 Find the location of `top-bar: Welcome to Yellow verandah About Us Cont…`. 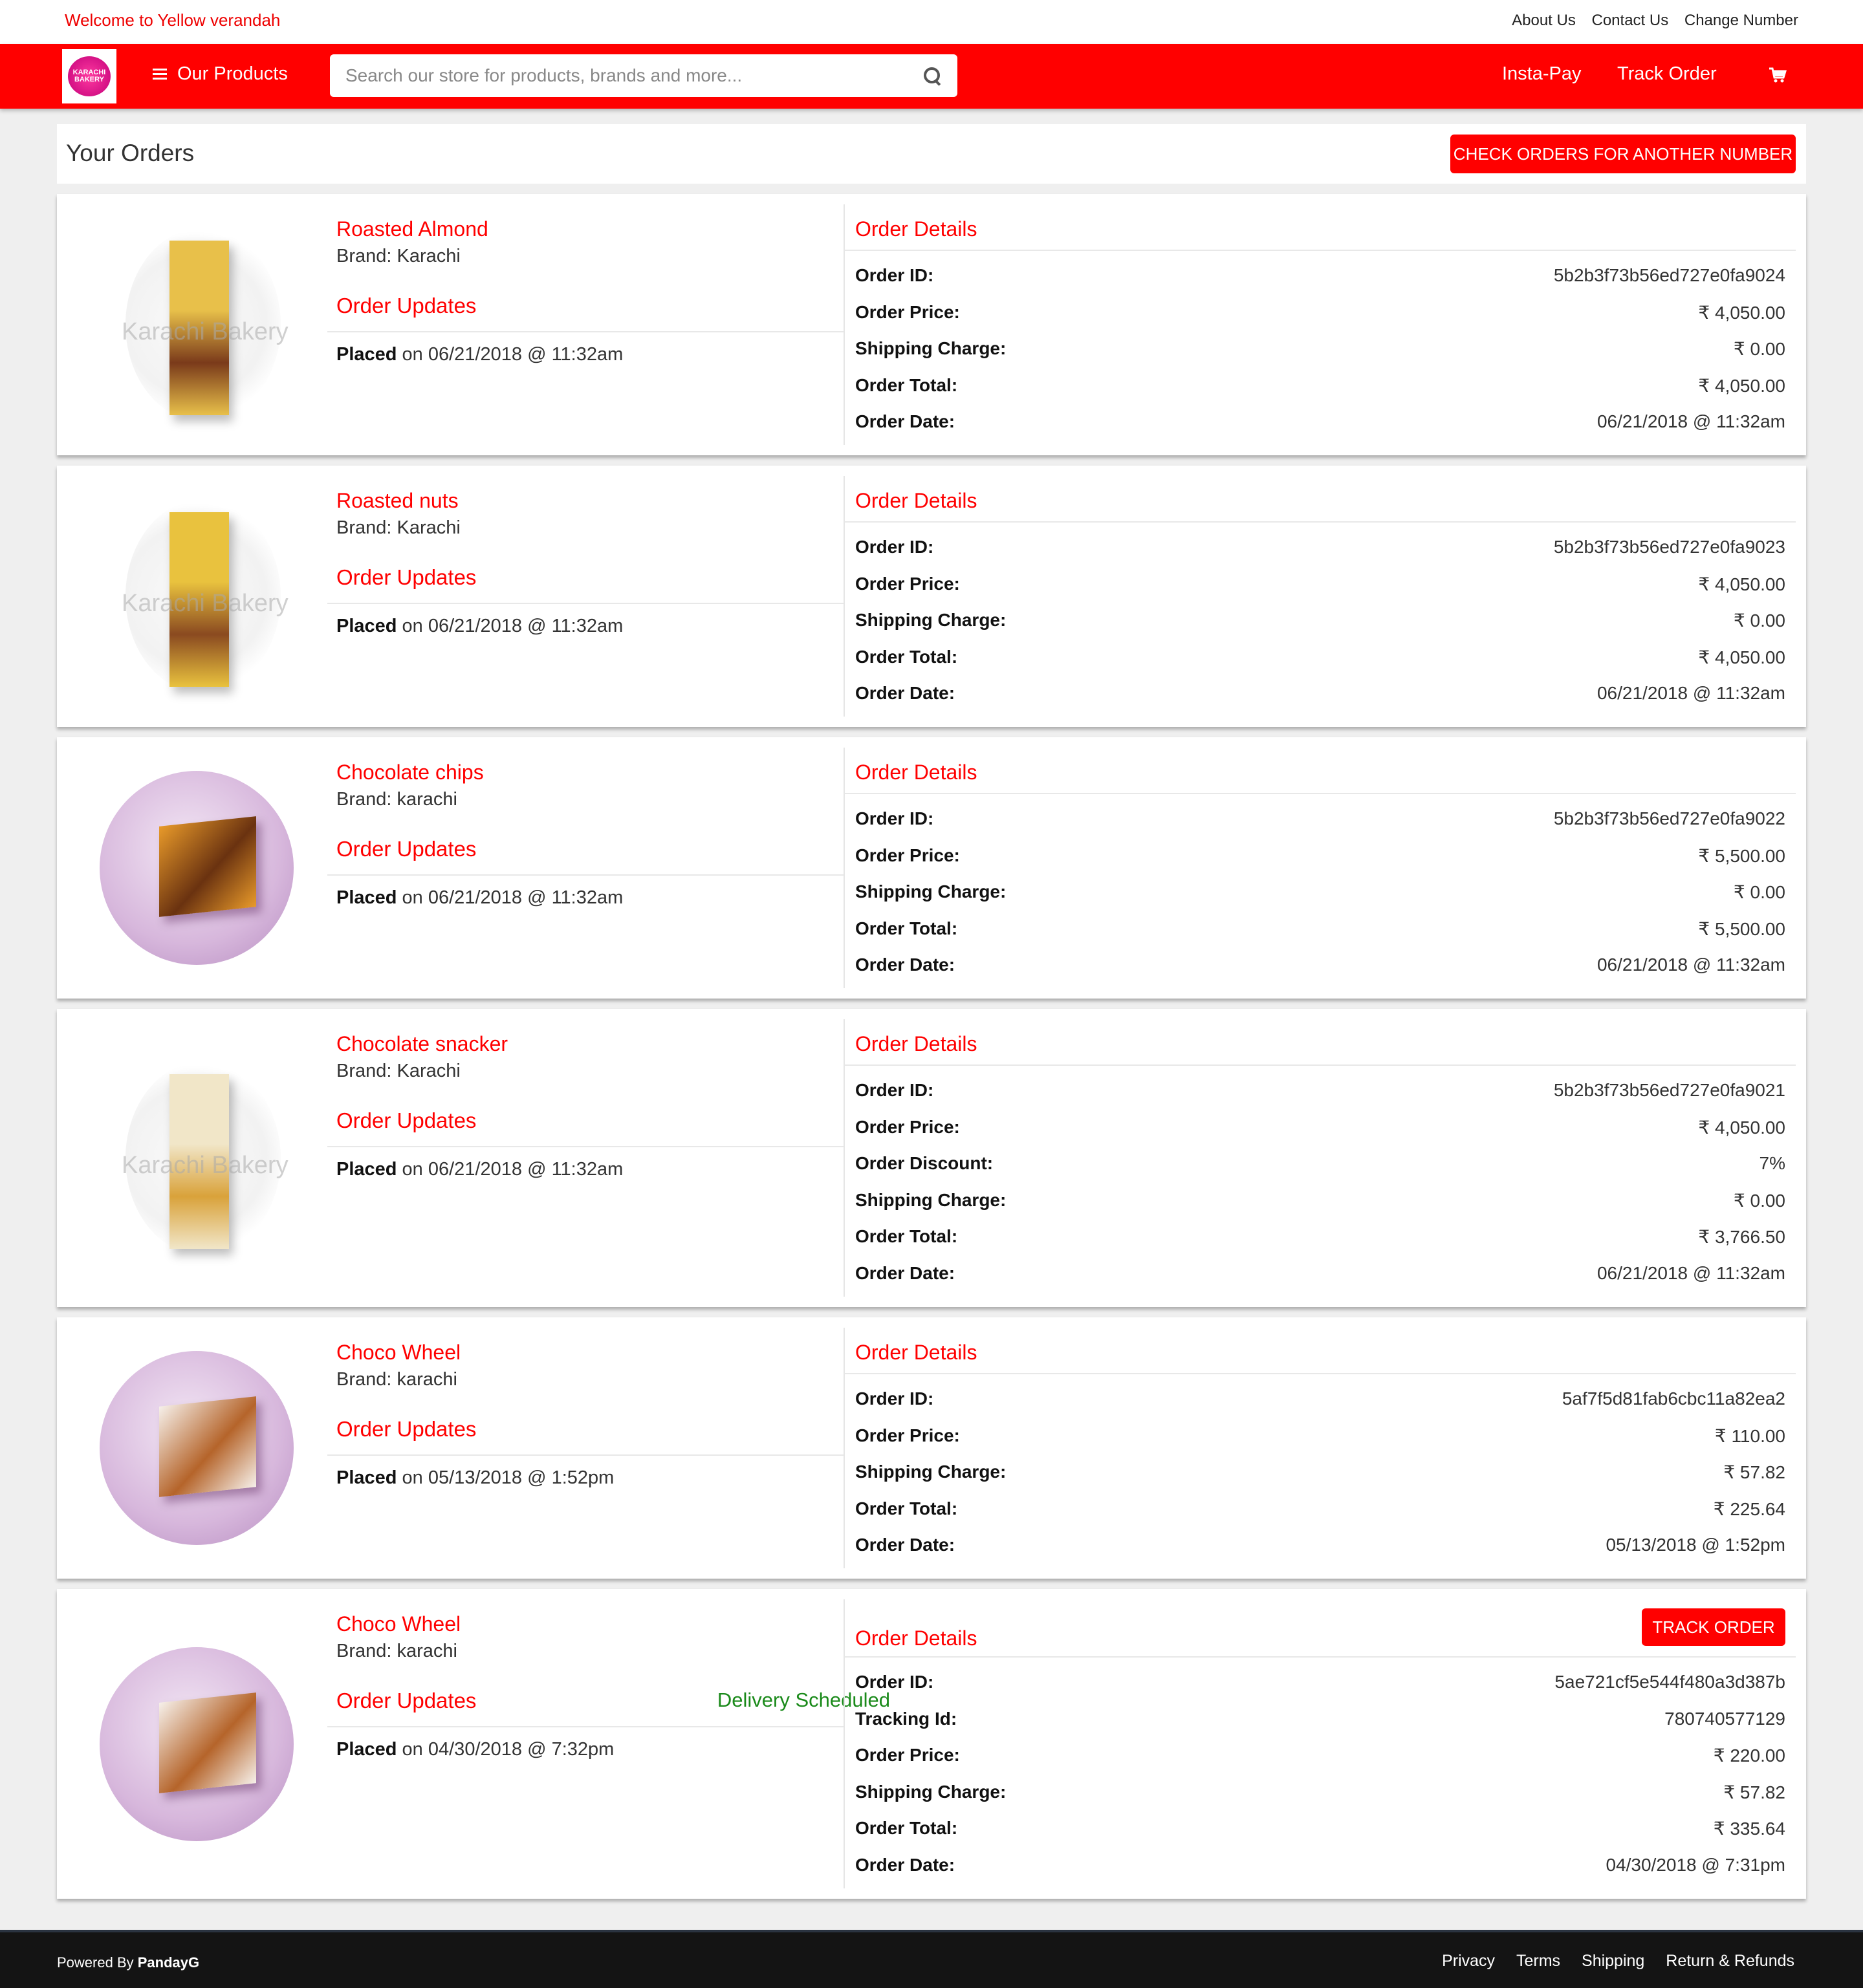

top-bar: Welcome to Yellow verandah About Us Cont… is located at coordinates (931, 22).